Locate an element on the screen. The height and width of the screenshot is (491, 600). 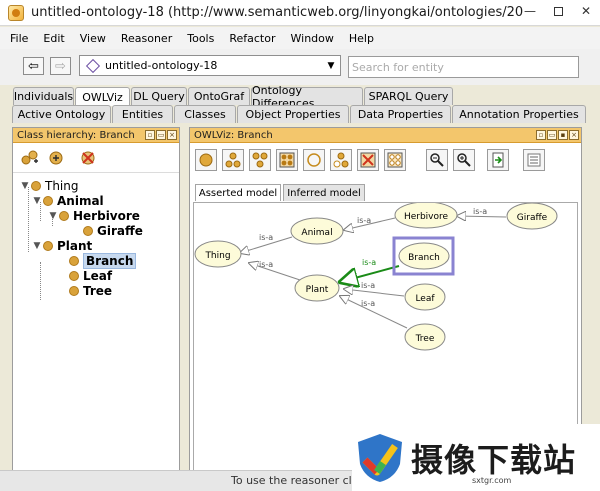
show-class-icon is located at coordinates (206, 160).